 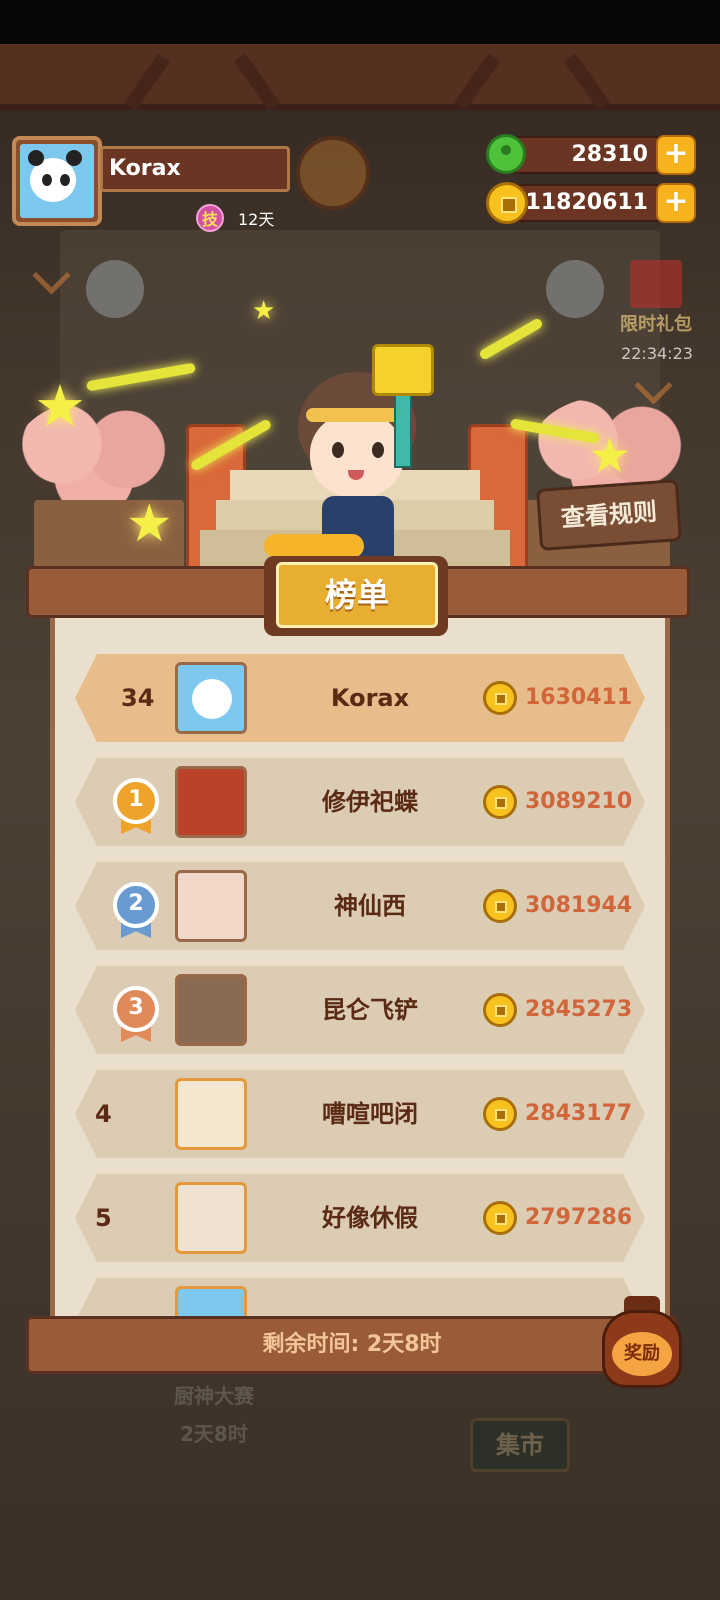 I want to click on leaderboard-row: 1 修伊祀蝶 3089210, so click(x=360, y=802).